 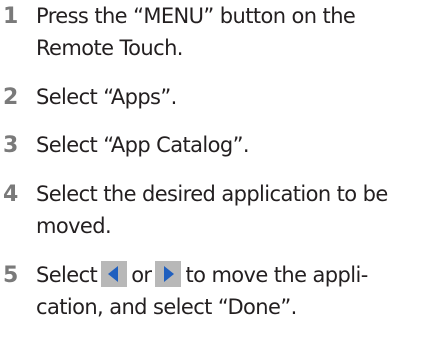 What do you see at coordinates (11, 145) in the screenshot?
I see `step-number: 3` at bounding box center [11, 145].